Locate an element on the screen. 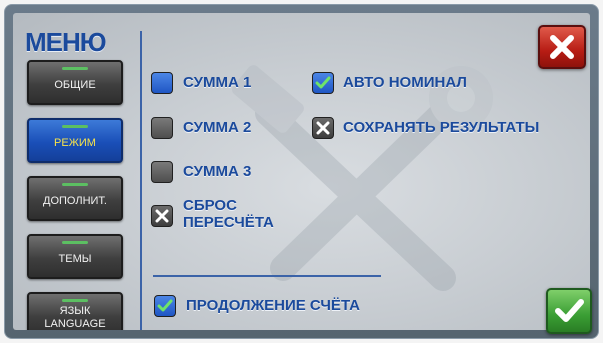  language-label-ru: ЯЗЫК is located at coordinates (75, 310).